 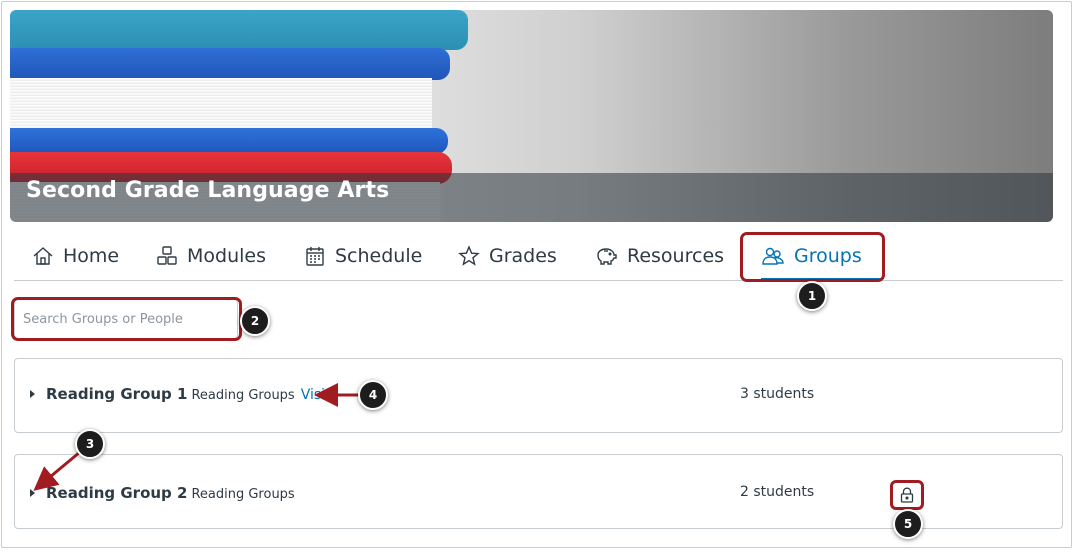 I want to click on callout-arrows, so click(x=196, y=437).